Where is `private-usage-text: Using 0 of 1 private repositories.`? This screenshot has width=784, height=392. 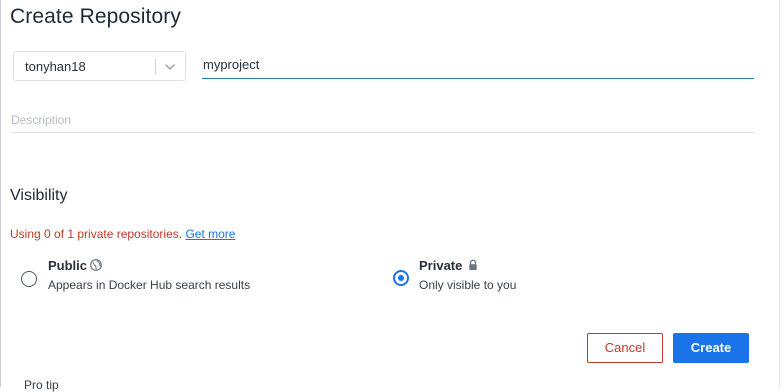
private-usage-text: Using 0 of 1 private repositories. is located at coordinates (96, 234).